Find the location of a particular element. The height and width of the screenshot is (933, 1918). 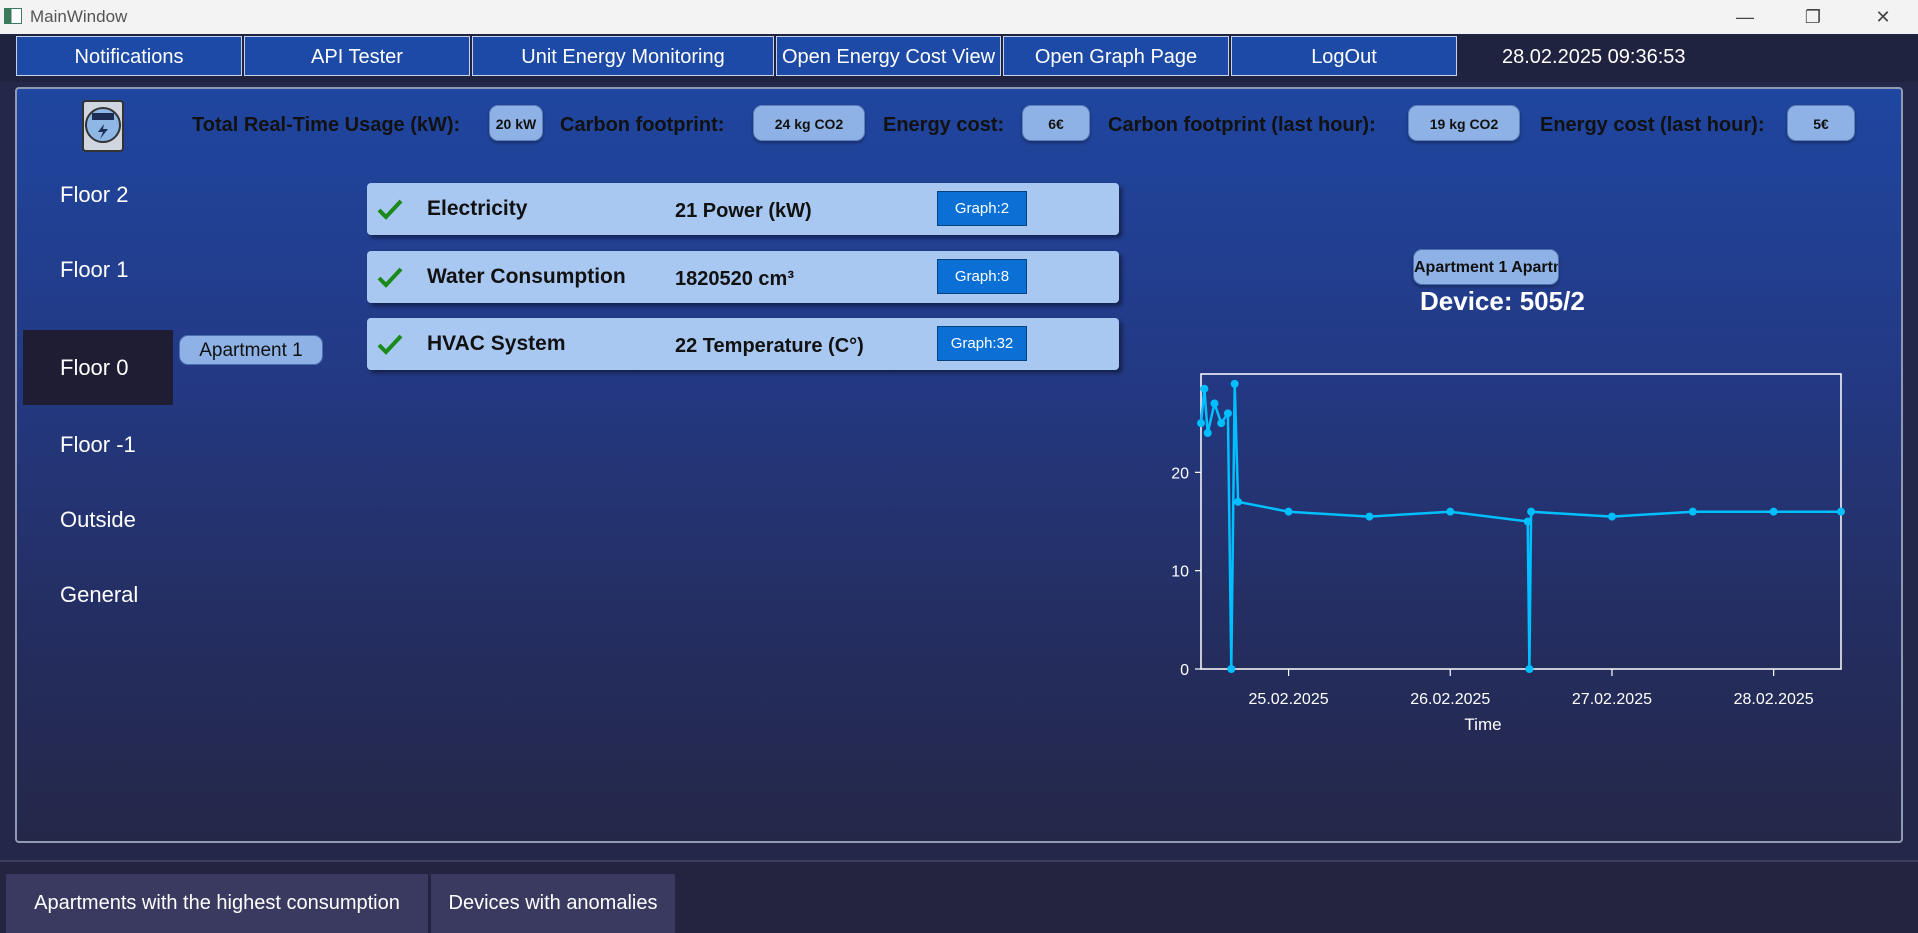

floor-item-1: Floor 1 is located at coordinates (98, 269).